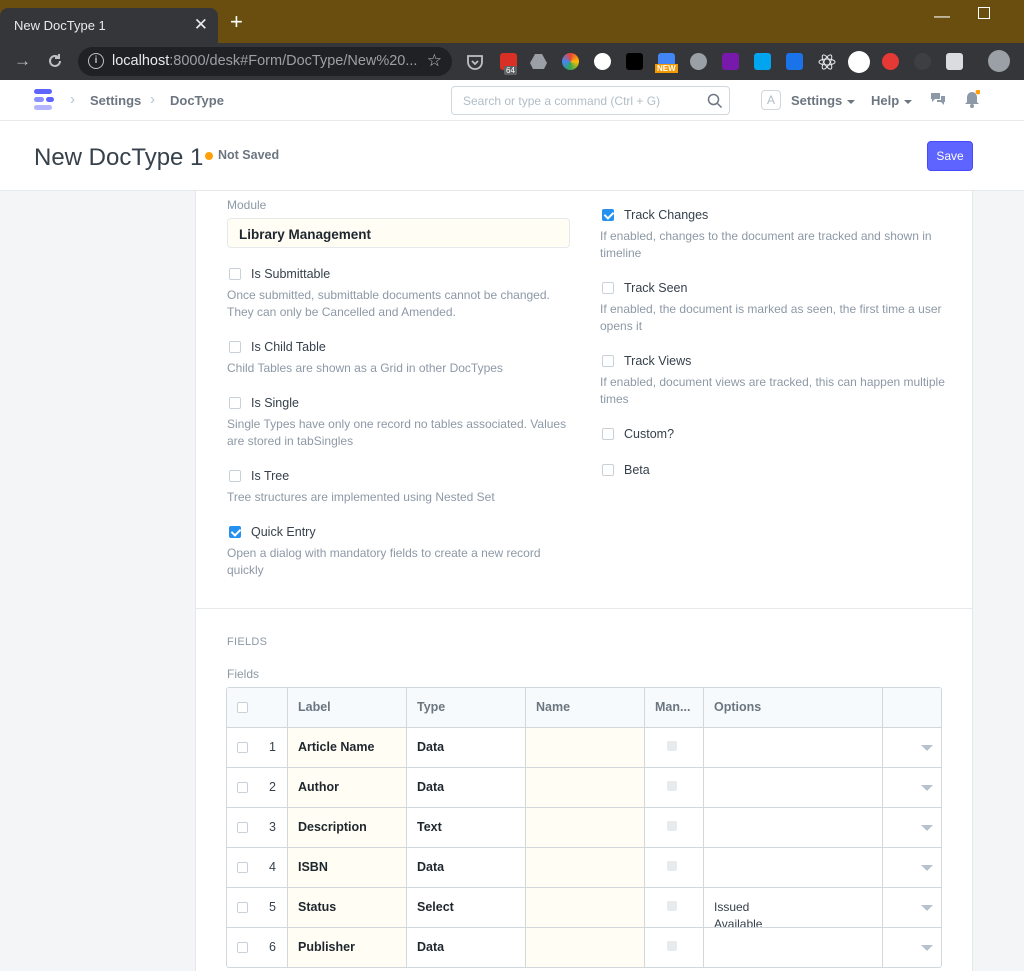 Image resolution: width=1024 pixels, height=971 pixels. Describe the element at coordinates (235, 274) in the screenshot. I see `is-submittable-checkbox` at that location.